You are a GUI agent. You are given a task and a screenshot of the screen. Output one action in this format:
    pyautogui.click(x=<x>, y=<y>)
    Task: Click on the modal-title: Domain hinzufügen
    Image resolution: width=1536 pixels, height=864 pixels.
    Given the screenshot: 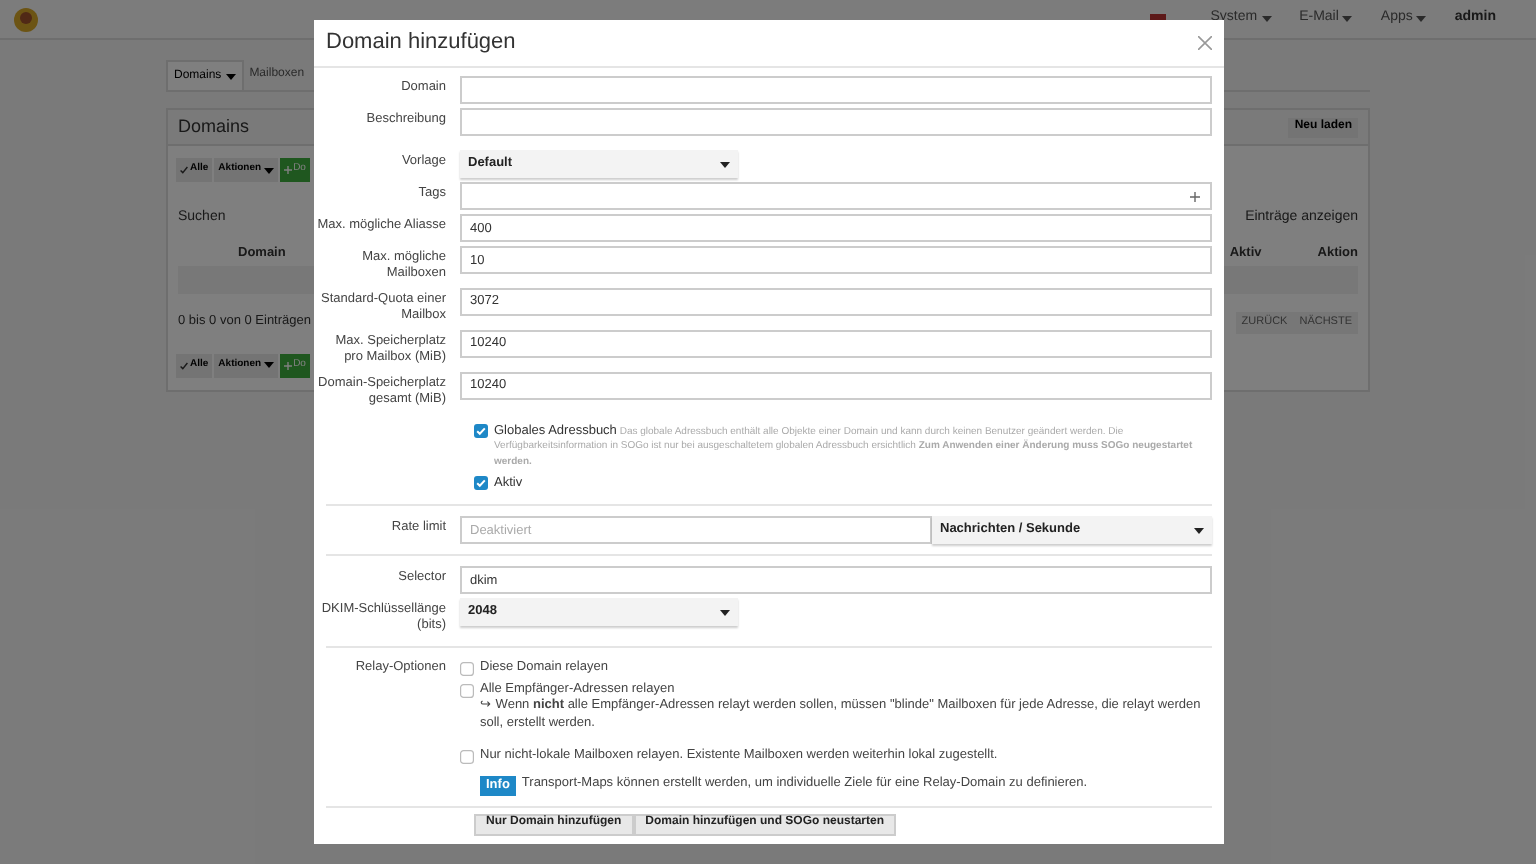 What is the action you would take?
    pyautogui.click(x=421, y=43)
    